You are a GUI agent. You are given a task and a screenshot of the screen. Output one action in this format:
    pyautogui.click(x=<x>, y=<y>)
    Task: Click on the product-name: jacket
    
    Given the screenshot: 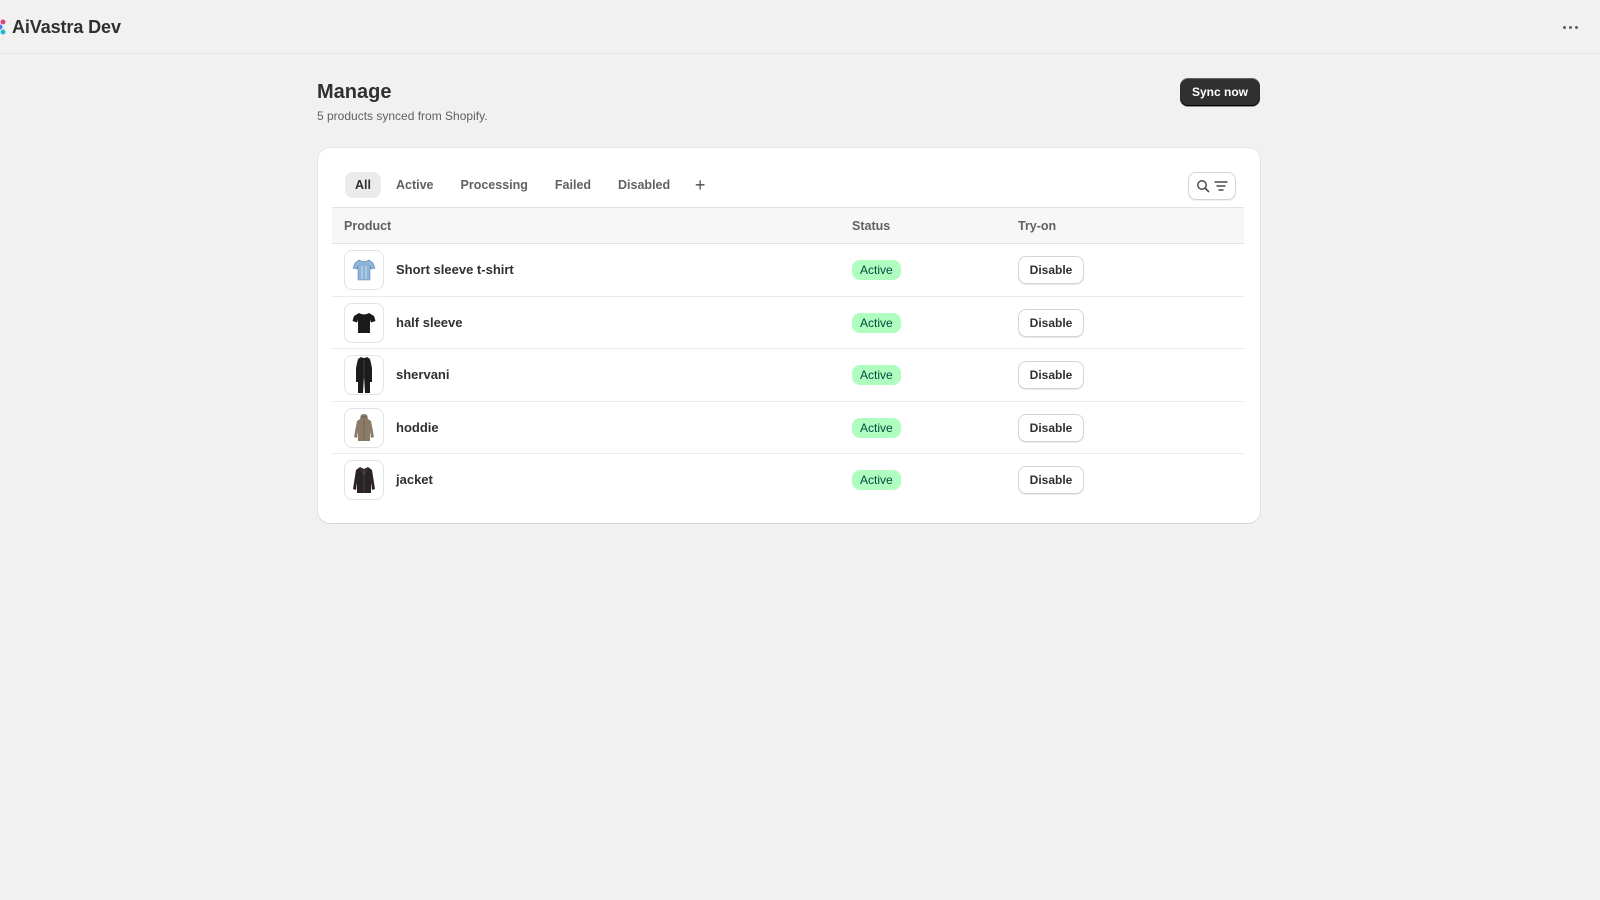 What is the action you would take?
    pyautogui.click(x=414, y=479)
    